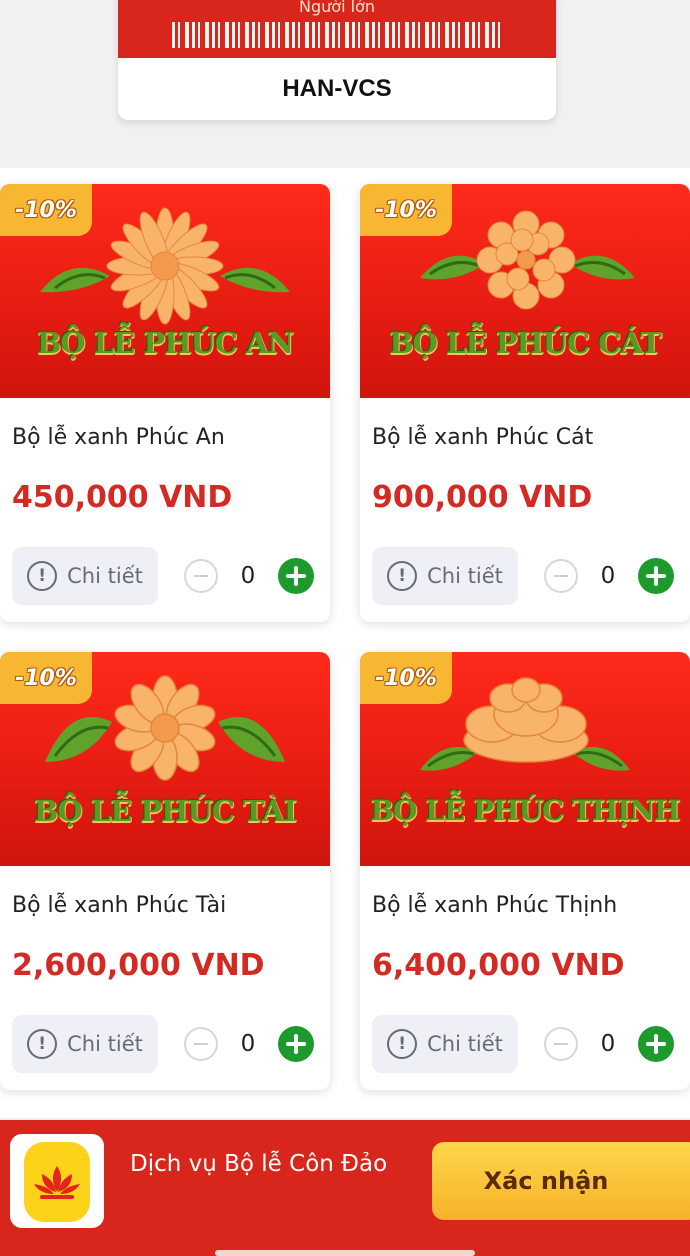  What do you see at coordinates (525, 759) in the screenshot?
I see `product-banner: -10% BỘ LỄ PHÚC THỊNH` at bounding box center [525, 759].